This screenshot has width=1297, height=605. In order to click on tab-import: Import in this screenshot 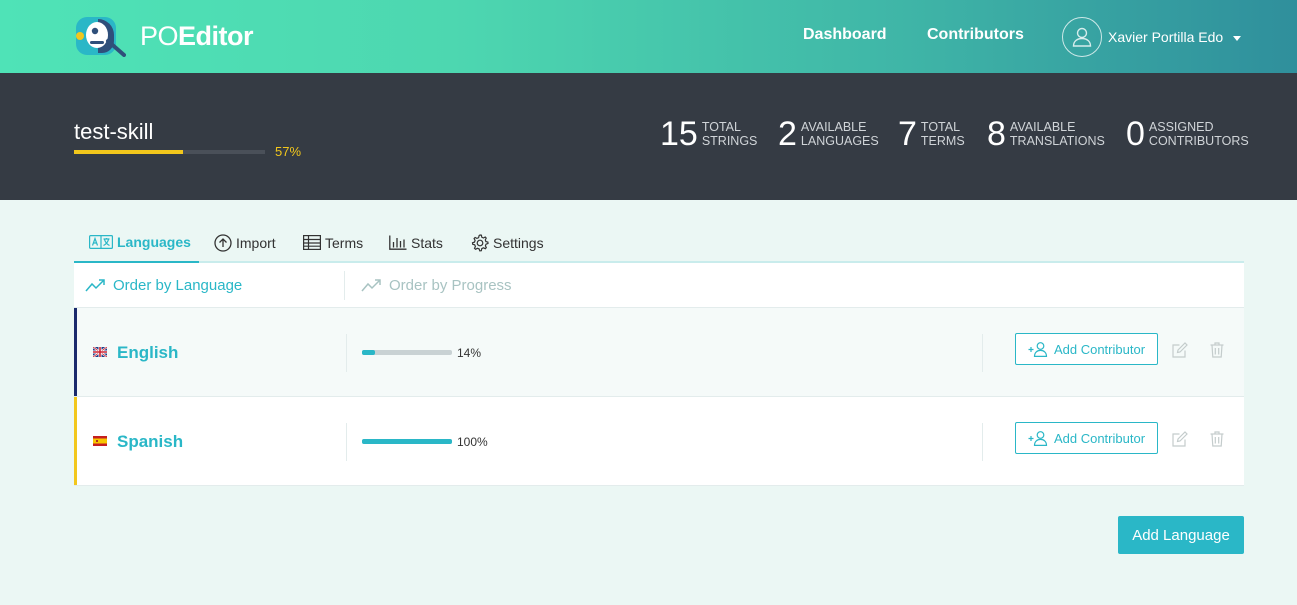, I will do `click(245, 242)`.